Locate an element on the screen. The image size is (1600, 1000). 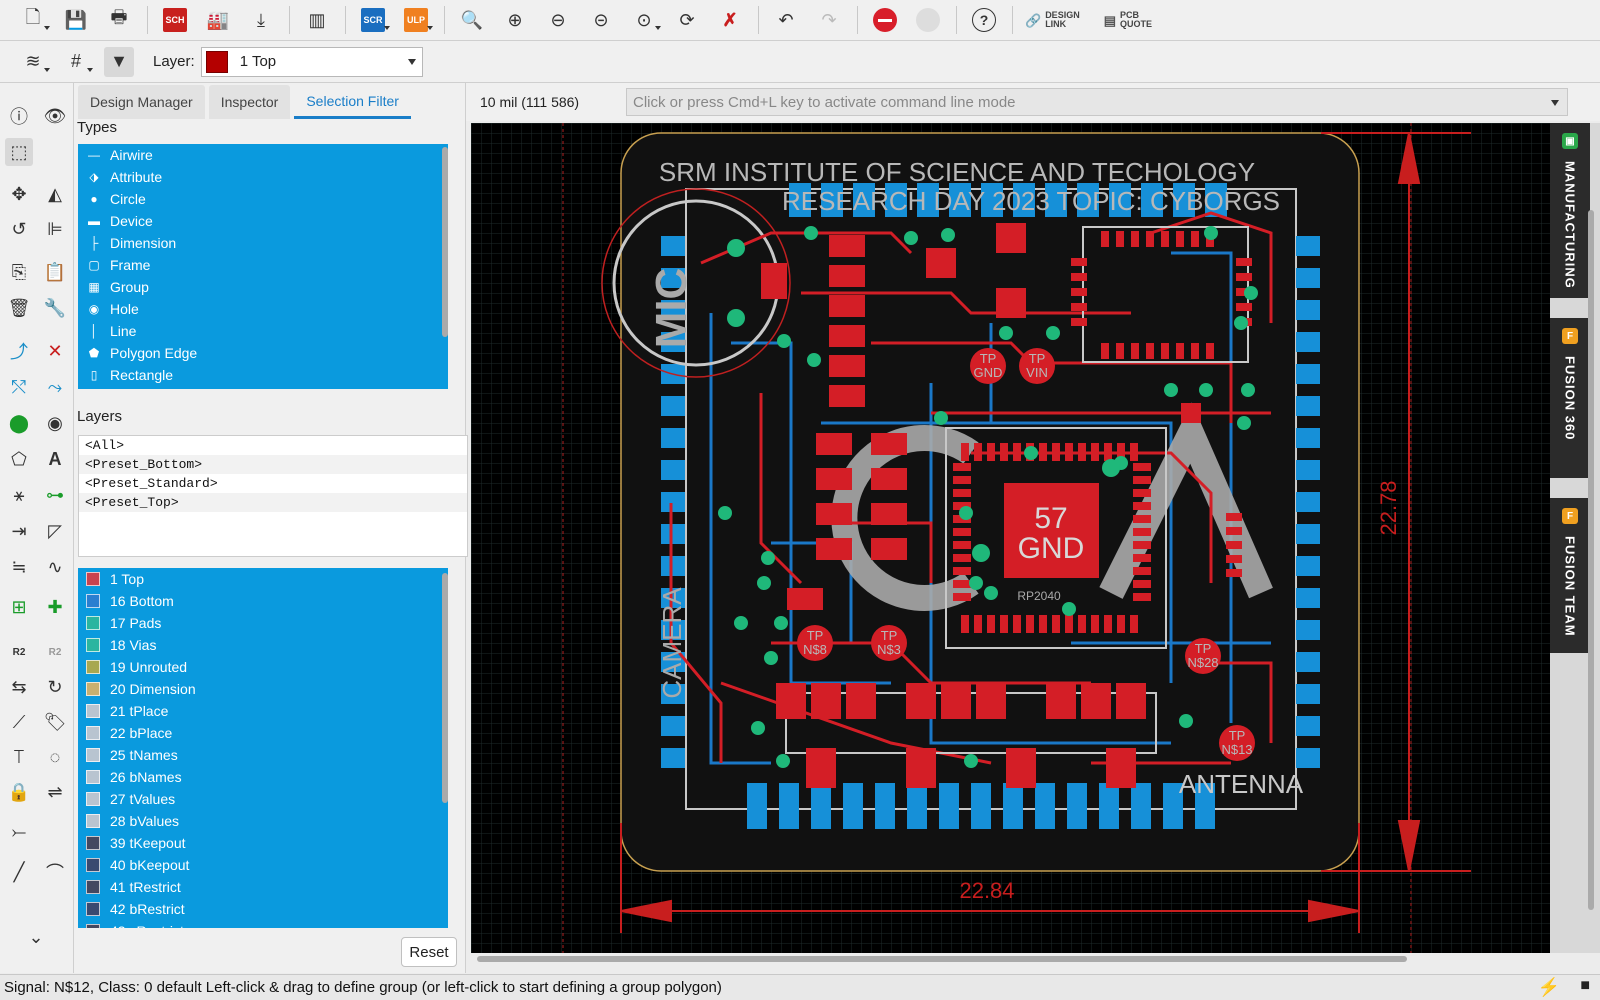
cam-icon: ⤓ is located at coordinates (261, 20).